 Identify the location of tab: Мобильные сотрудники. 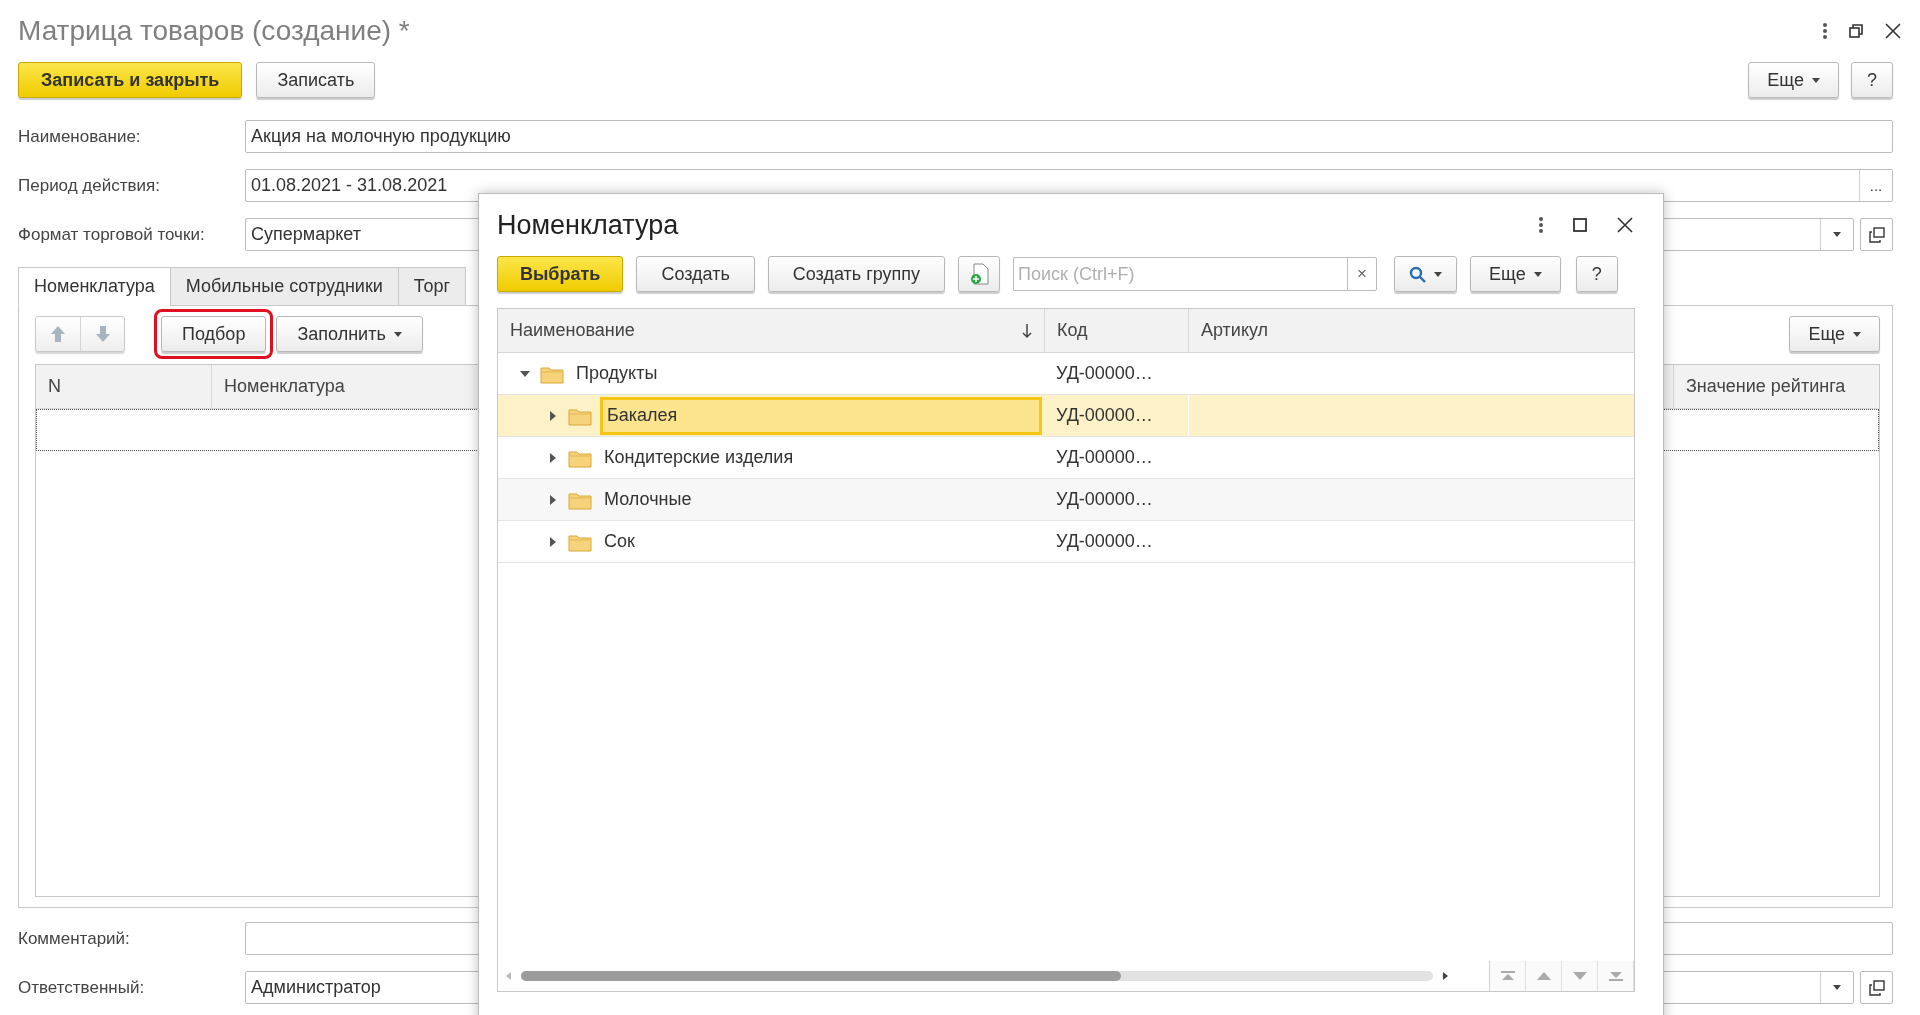
(284, 286).